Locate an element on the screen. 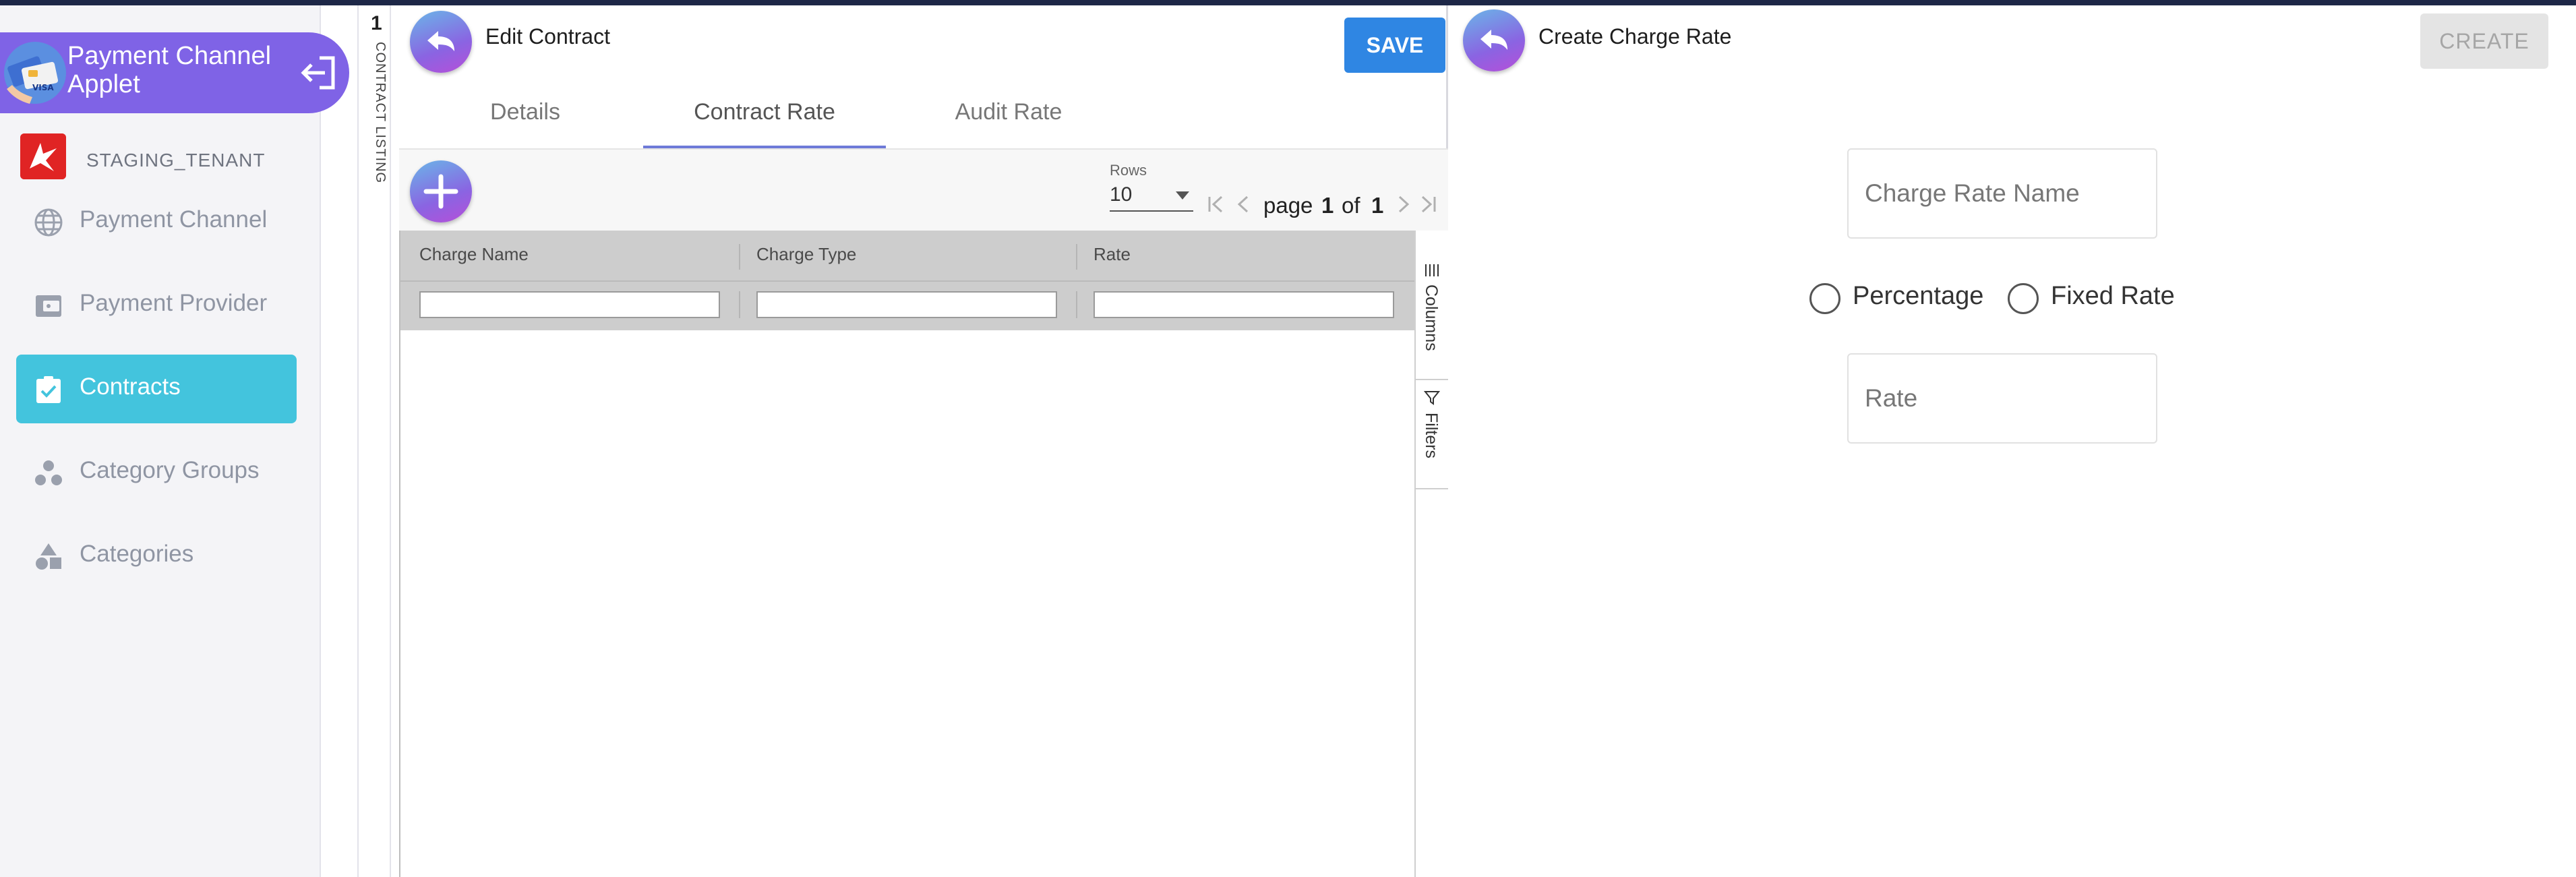 This screenshot has height=877, width=2576. filters-tool-label: Filters is located at coordinates (1432, 436).